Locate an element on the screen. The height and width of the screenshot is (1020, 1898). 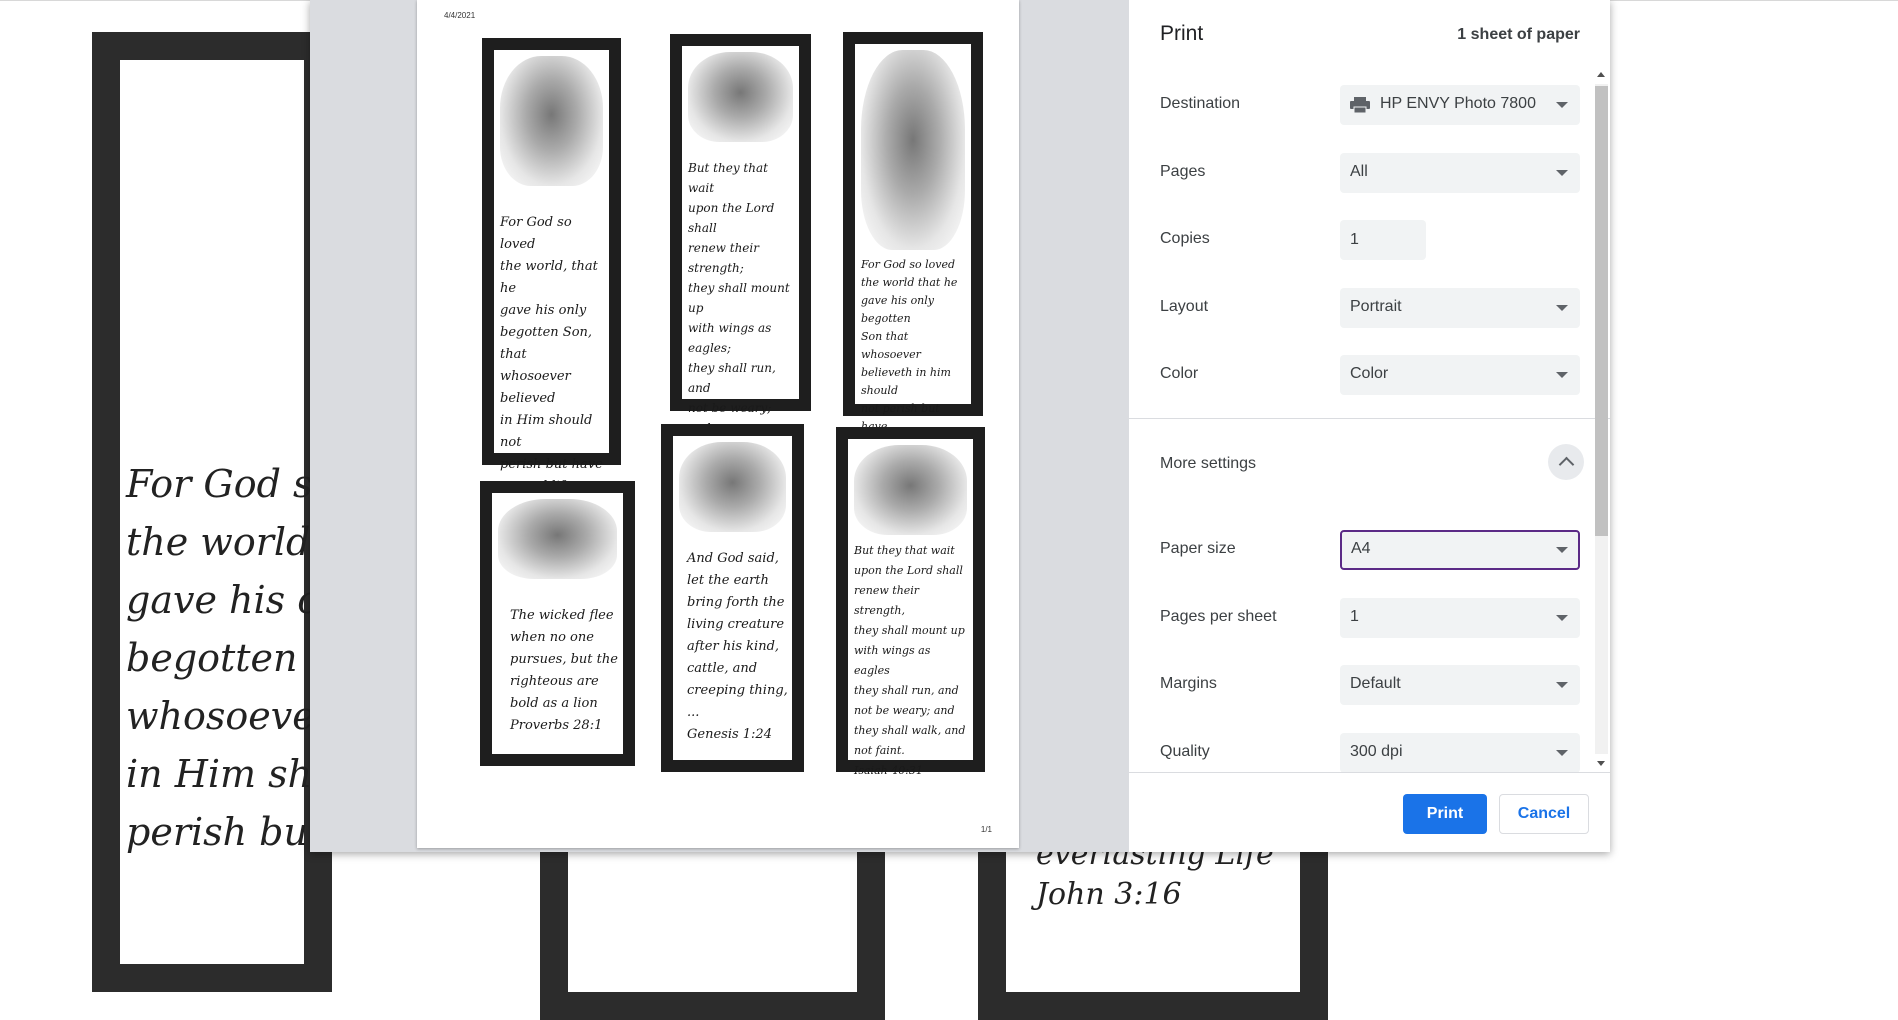
destination-row: Destination HP ENVY Photo 7800 s is located at coordinates (1370, 105).